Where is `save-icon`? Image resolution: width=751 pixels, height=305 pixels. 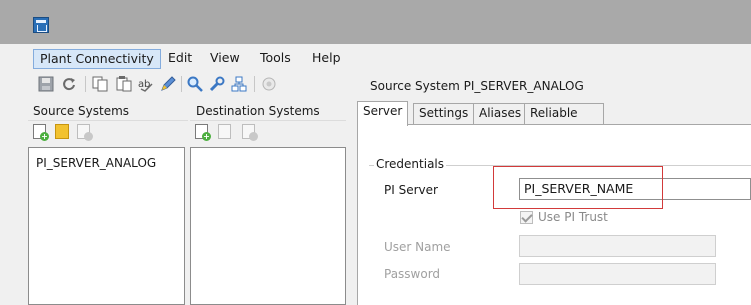 save-icon is located at coordinates (46, 84).